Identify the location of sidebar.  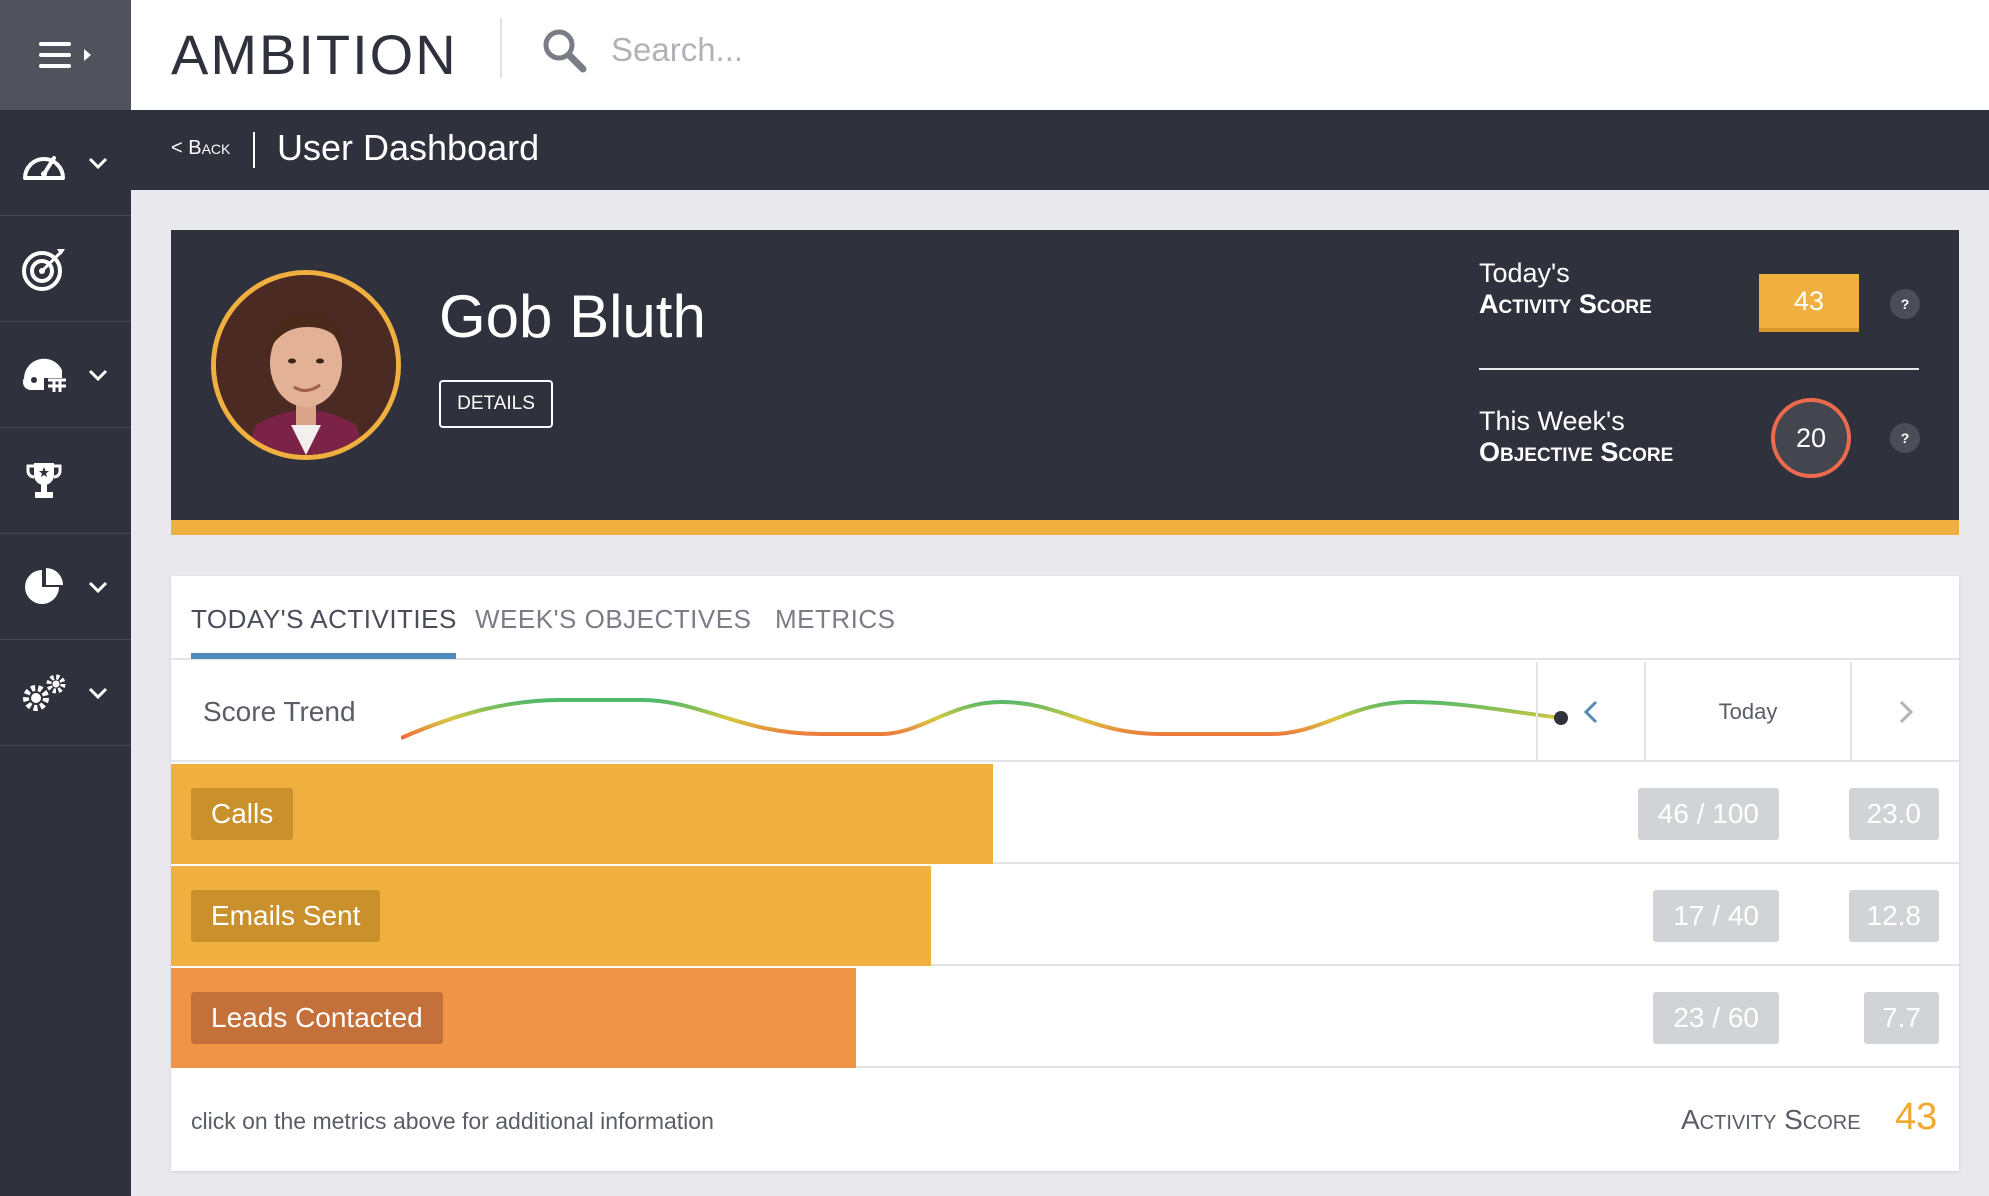
(65, 598).